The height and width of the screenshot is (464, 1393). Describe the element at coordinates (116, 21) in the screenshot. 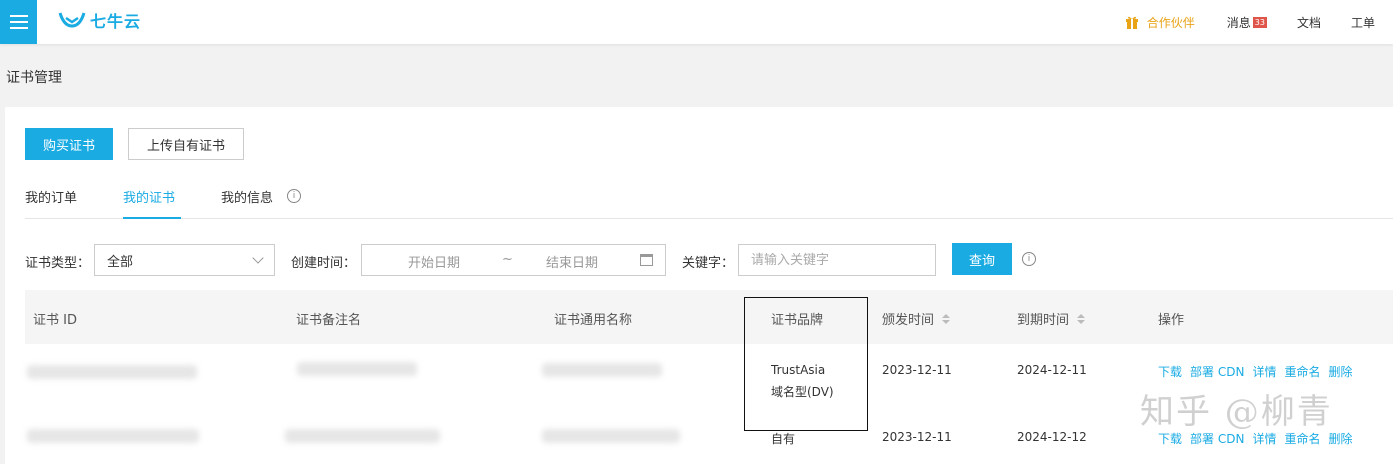

I see `logo-text: 七牛云` at that location.